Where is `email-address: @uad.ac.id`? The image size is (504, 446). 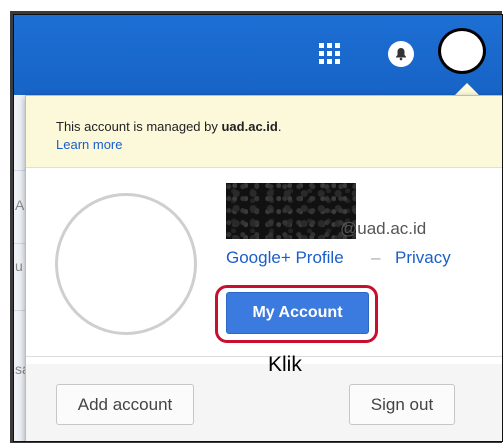 email-address: @uad.ac.id is located at coordinates (383, 228).